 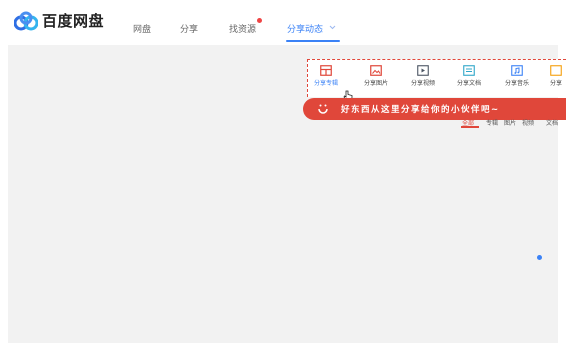 I want to click on music-icon, so click(x=517, y=70).